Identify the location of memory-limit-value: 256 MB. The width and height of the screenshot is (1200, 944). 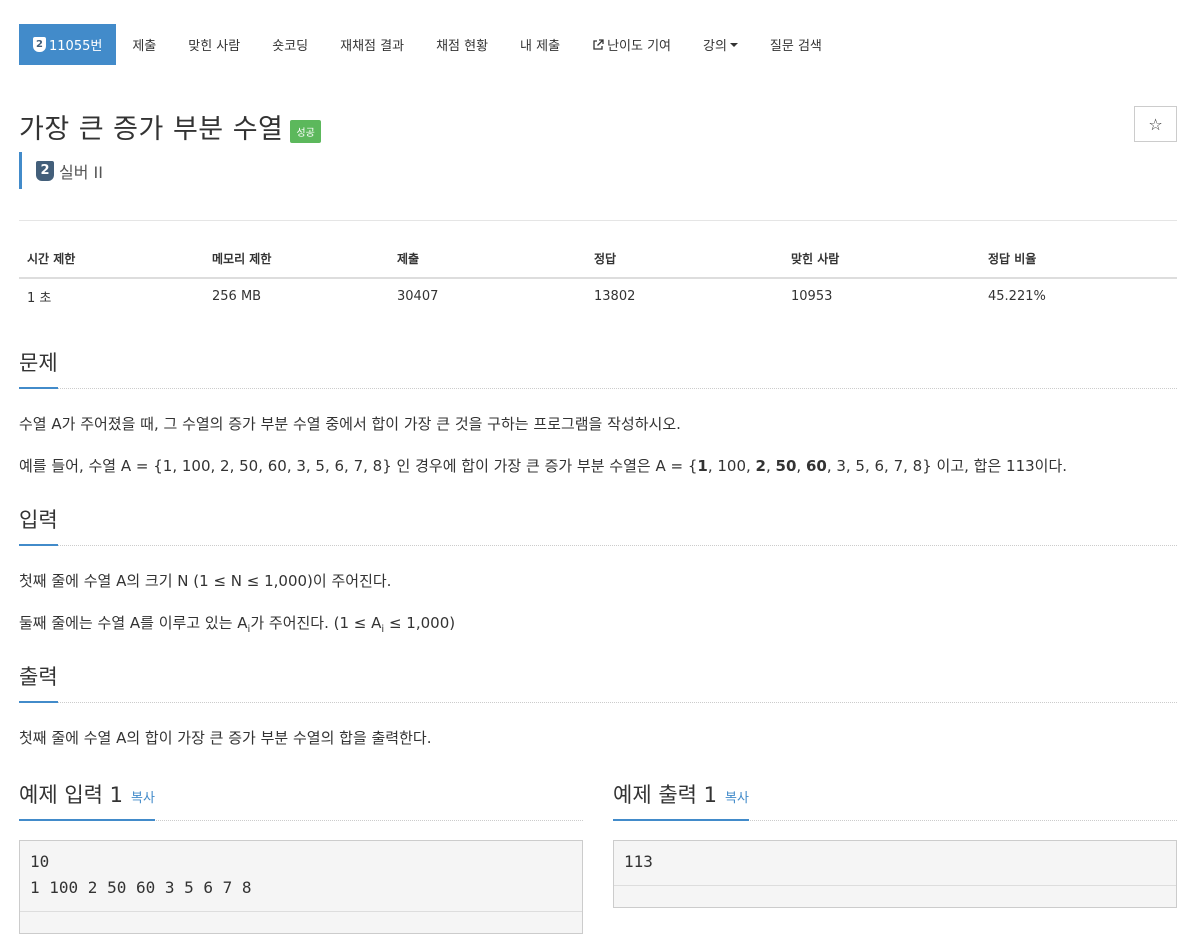
(237, 296).